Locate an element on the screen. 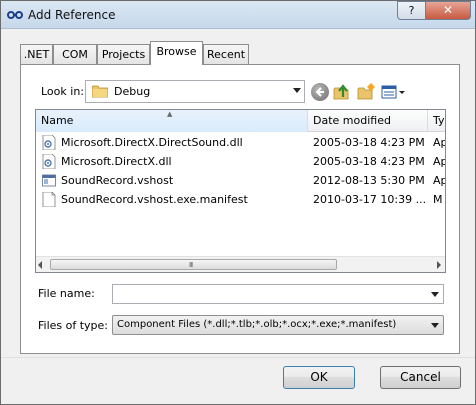 This screenshot has height=405, width=476. tab-com: COM is located at coordinates (75, 54).